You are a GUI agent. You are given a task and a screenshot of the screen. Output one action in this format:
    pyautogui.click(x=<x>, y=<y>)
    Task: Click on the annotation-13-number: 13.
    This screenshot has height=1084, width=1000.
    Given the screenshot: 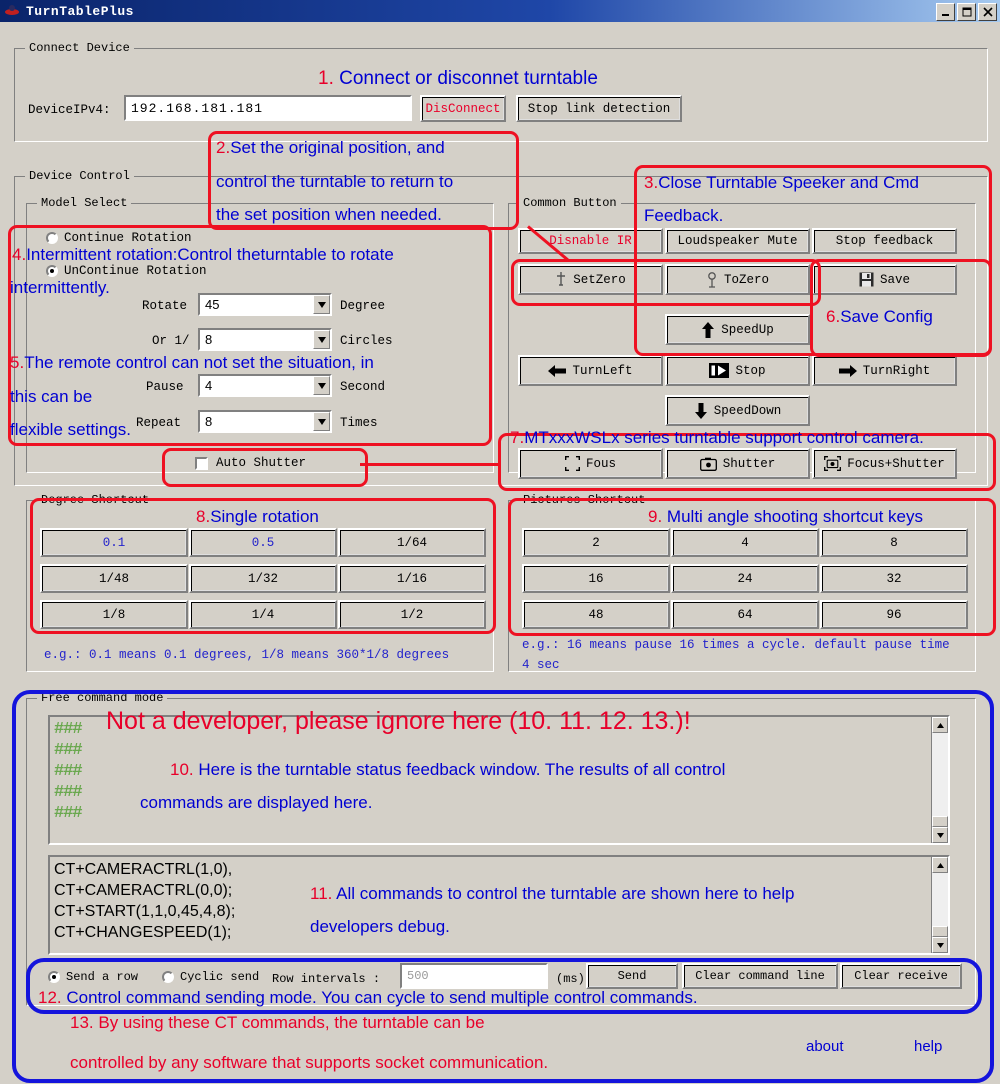 What is the action you would take?
    pyautogui.click(x=82, y=1022)
    